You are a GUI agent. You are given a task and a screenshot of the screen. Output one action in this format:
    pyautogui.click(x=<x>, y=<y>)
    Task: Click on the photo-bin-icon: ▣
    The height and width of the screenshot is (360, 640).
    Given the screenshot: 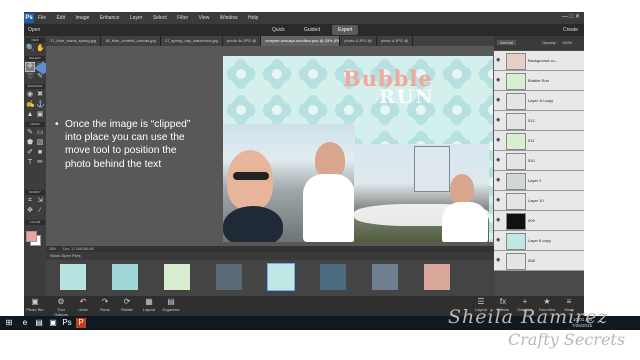 What is the action you would take?
    pyautogui.click(x=35, y=301)
    